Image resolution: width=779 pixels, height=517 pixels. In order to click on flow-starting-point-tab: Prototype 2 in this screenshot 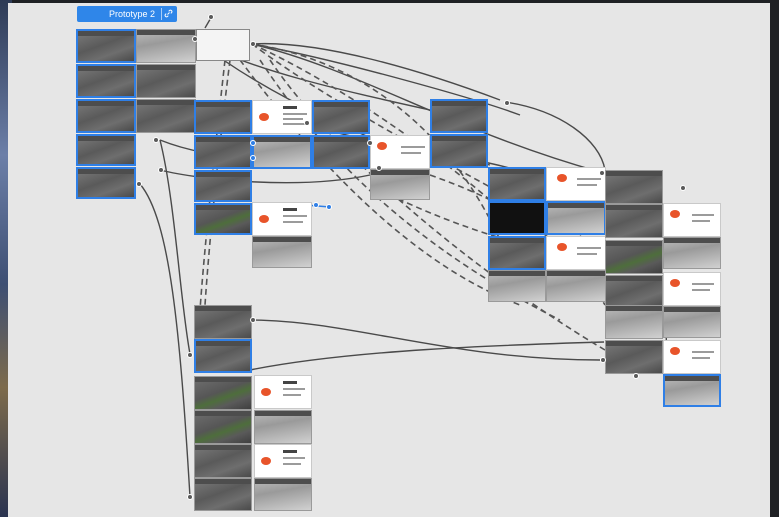, I will do `click(127, 14)`.